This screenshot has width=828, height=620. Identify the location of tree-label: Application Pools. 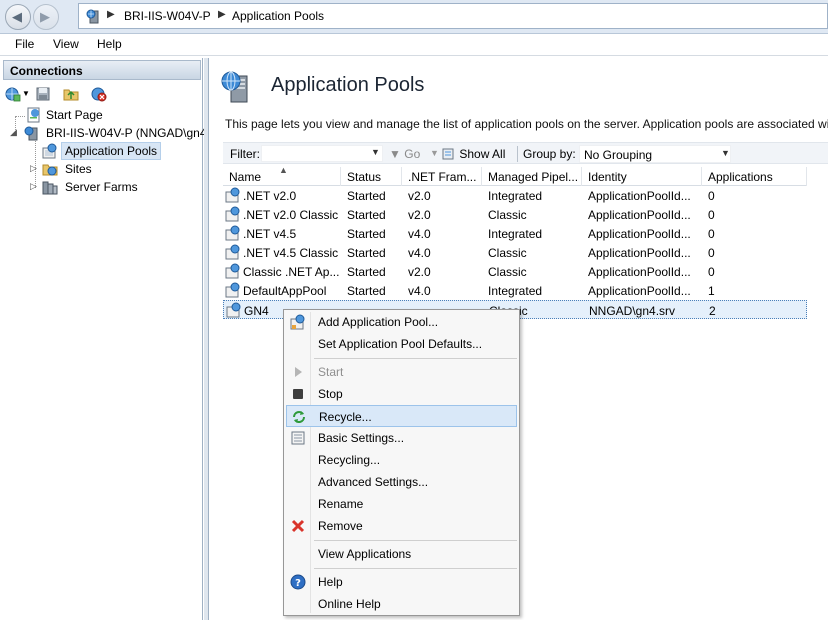
(111, 151).